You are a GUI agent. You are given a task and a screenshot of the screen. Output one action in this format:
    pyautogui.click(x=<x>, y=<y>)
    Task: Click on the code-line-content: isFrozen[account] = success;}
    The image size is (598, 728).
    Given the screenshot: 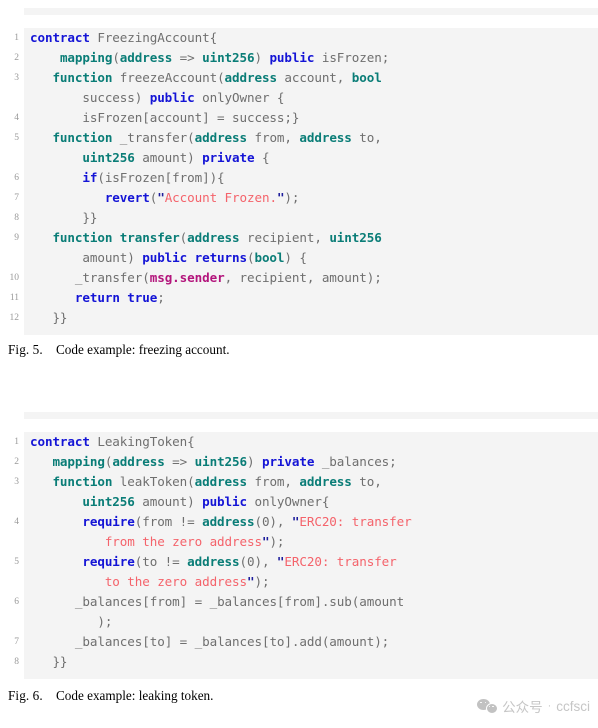 What is the action you would take?
    pyautogui.click(x=311, y=118)
    